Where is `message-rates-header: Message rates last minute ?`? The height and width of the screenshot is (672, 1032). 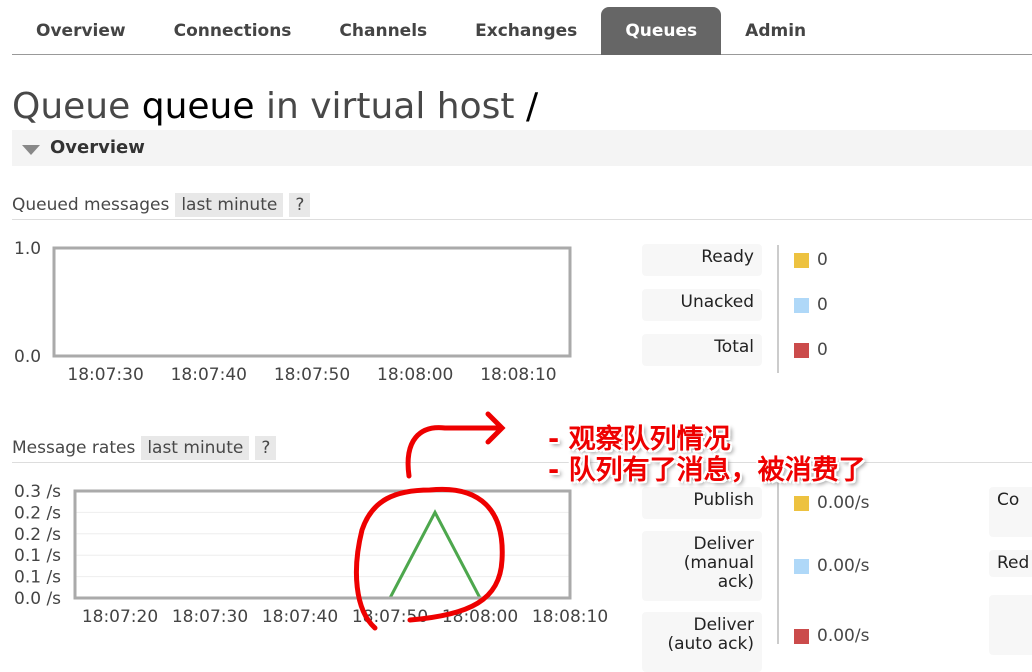 message-rates-header: Message rates last minute ? is located at coordinates (522, 448).